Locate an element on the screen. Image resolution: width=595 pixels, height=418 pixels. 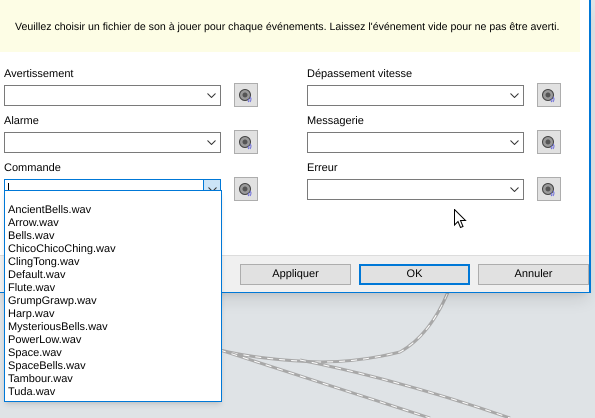
sound-file-option: Default.wav is located at coordinates (114, 275).